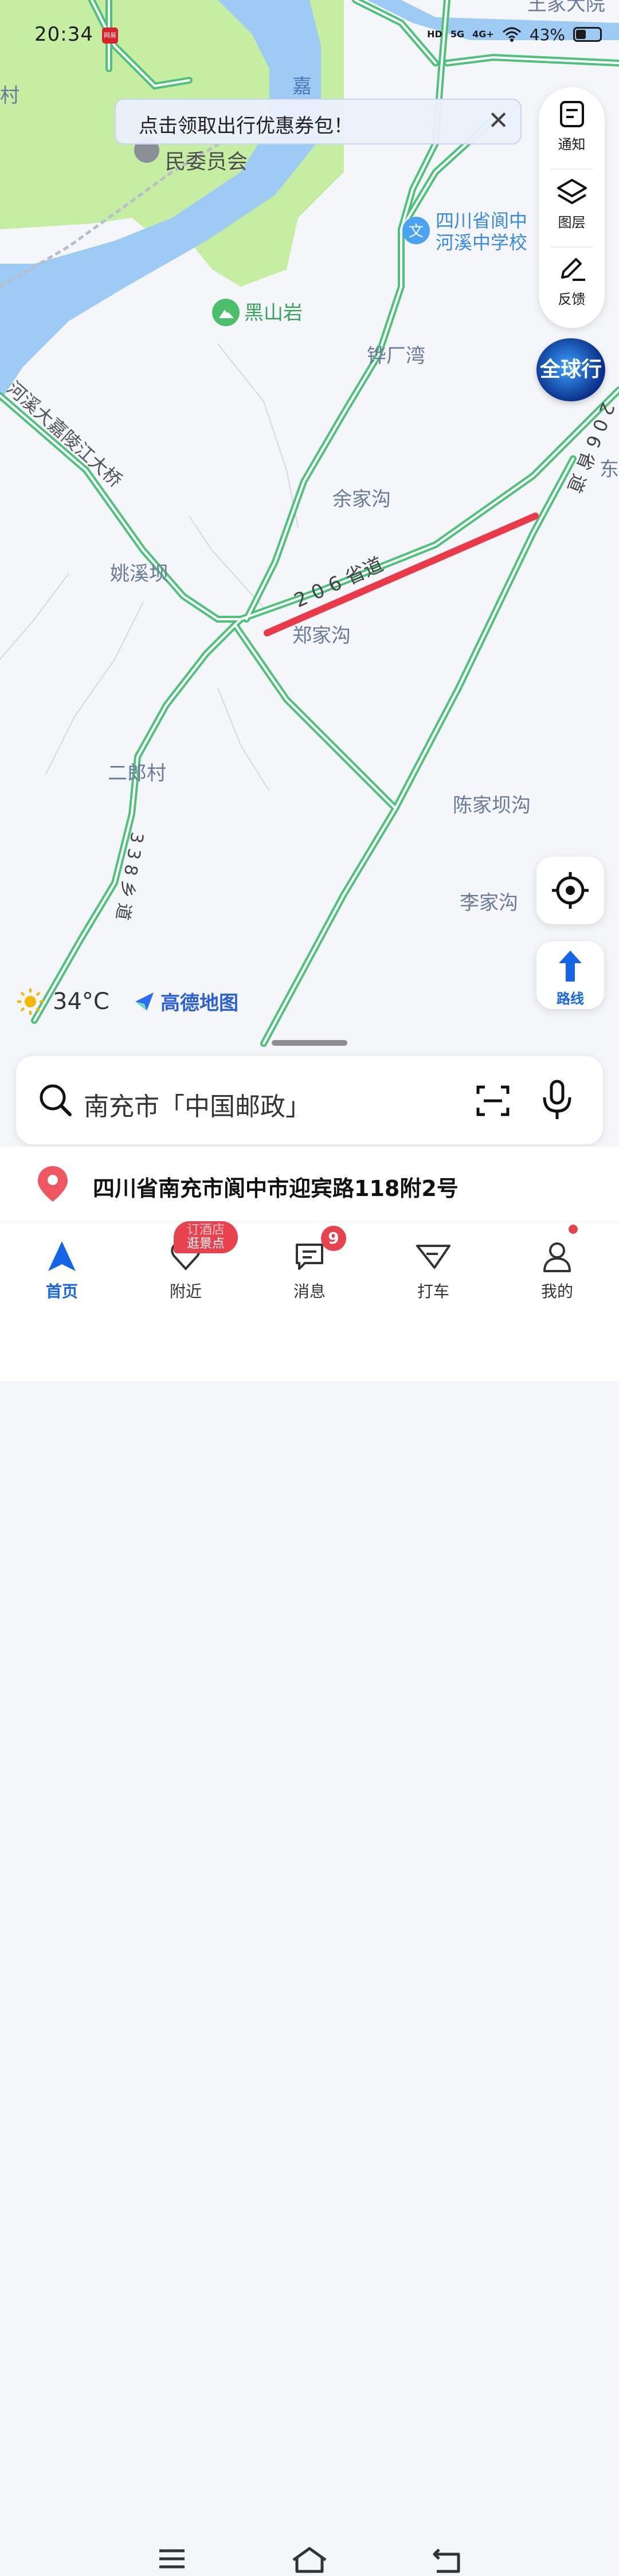 This screenshot has height=2576, width=619. I want to click on nearby-promo-bubble: 订酒店 逛景点, so click(206, 1237).